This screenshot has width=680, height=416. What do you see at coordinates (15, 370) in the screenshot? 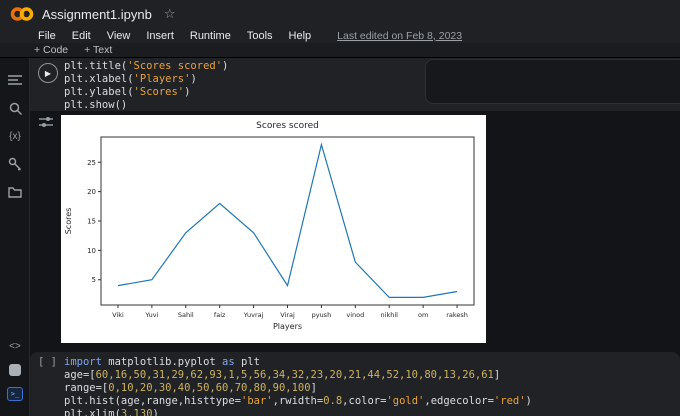
I see `editor-panel-icon` at bounding box center [15, 370].